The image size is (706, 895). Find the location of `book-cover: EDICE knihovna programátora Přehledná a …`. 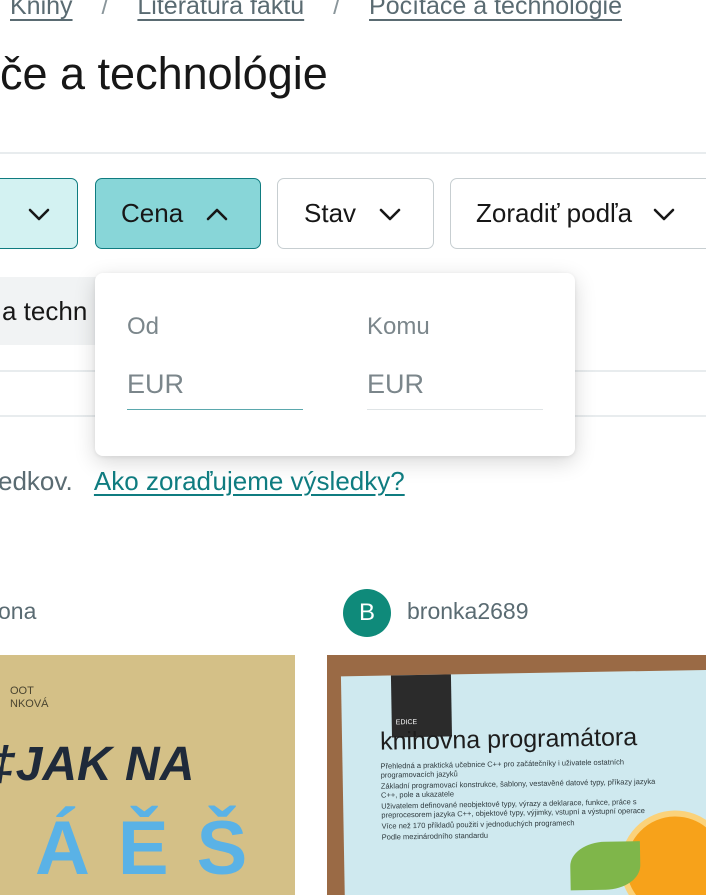

book-cover: EDICE knihovna programátora Přehledná a … is located at coordinates (523, 782).